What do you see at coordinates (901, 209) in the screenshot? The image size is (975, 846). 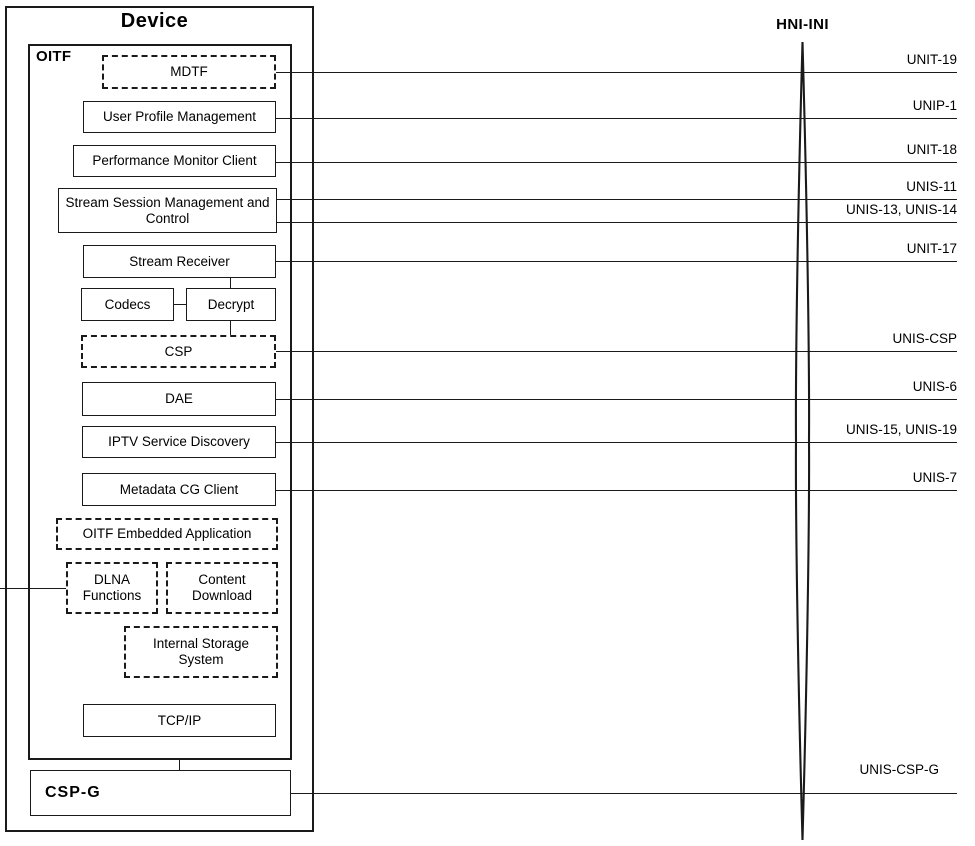 I see `label-unis-13-14: UNIS-13, UNIS-14` at bounding box center [901, 209].